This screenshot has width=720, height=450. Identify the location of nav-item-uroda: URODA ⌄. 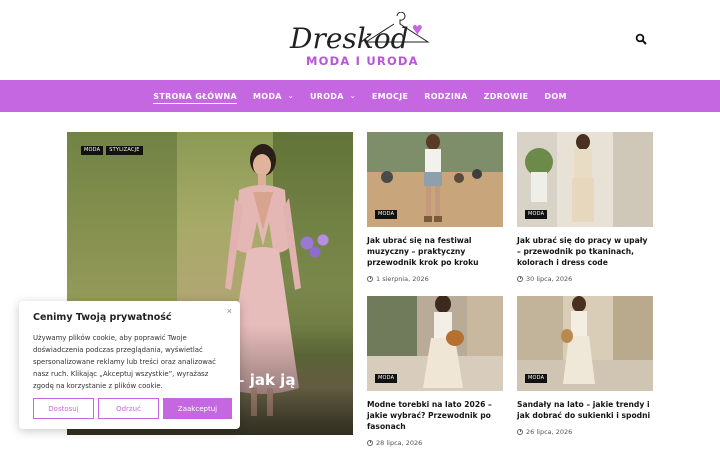
(333, 96).